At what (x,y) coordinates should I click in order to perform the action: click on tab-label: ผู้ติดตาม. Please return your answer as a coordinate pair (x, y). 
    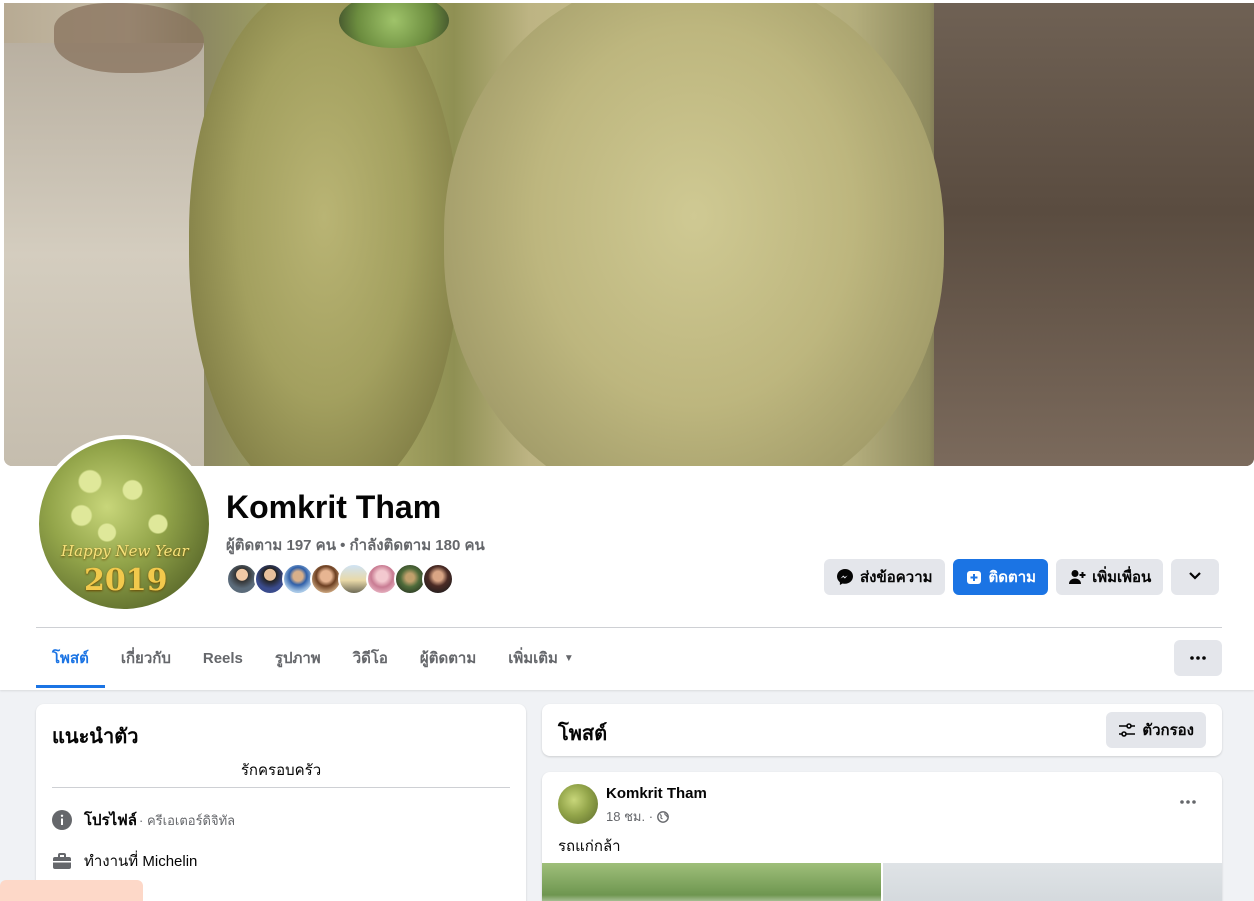
    Looking at the image, I should click on (448, 658).